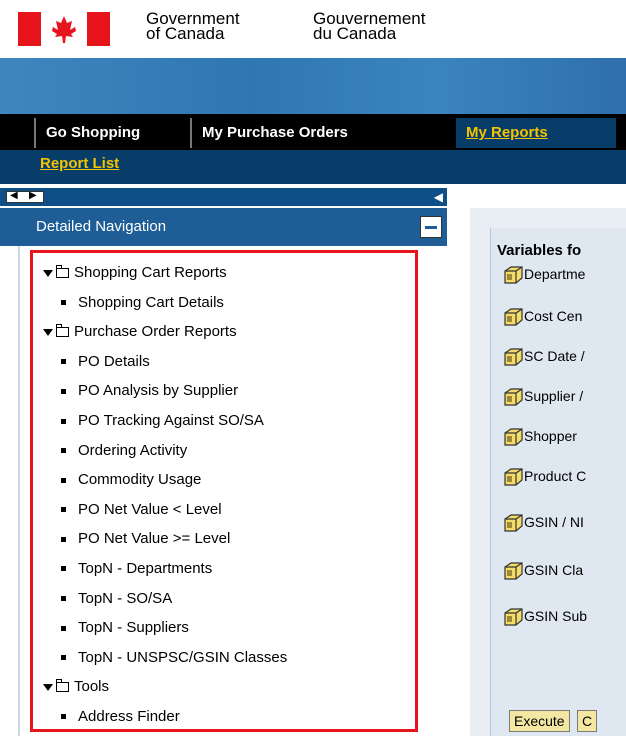 The image size is (626, 737). What do you see at coordinates (229, 515) in the screenshot?
I see `tree-leaf: PO Net Value < Level` at bounding box center [229, 515].